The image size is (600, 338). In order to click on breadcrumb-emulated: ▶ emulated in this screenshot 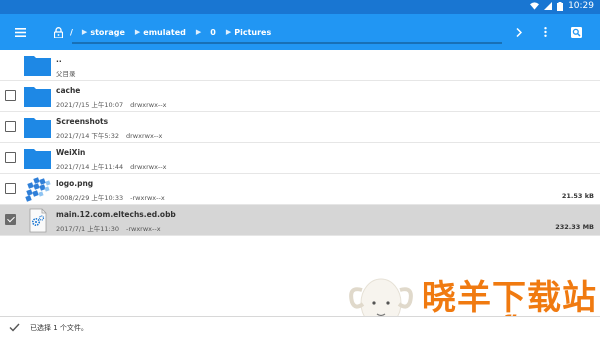, I will do `click(160, 32)`.